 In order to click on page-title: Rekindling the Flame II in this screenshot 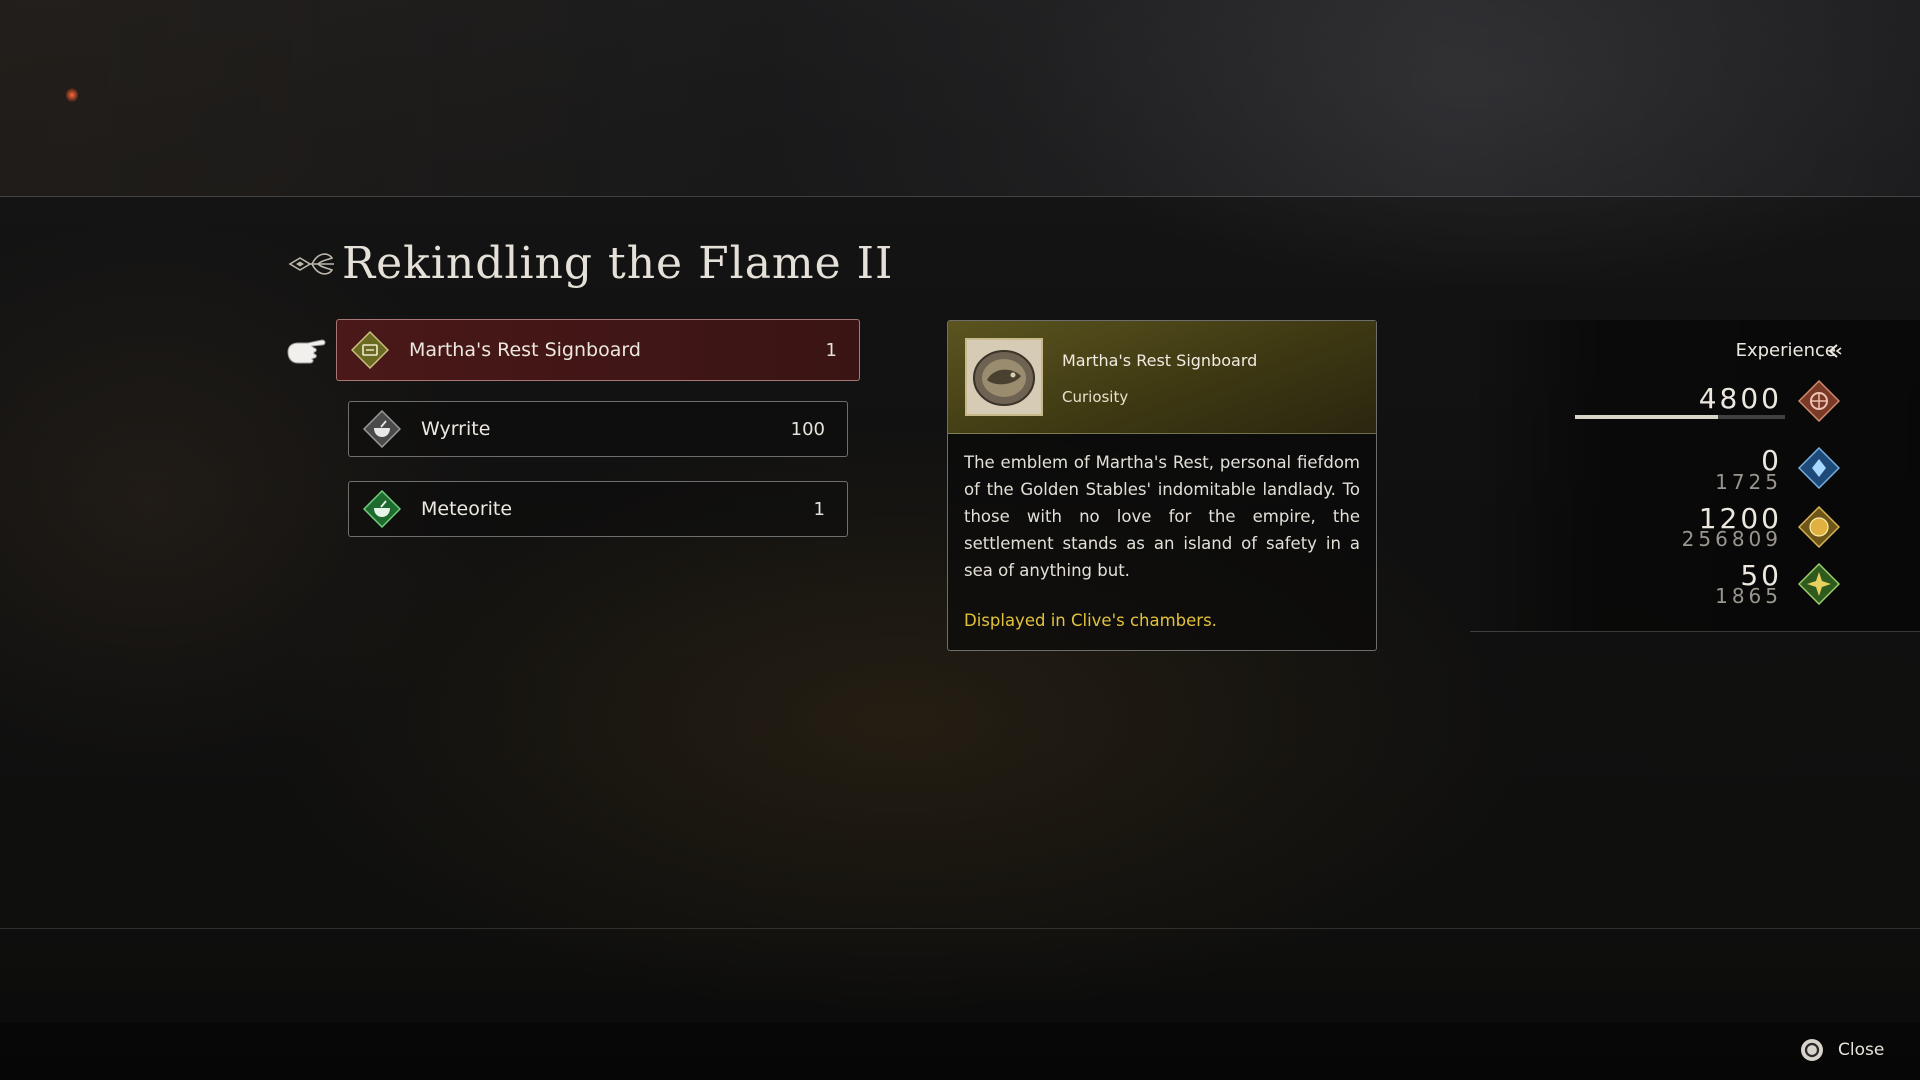, I will do `click(618, 263)`.